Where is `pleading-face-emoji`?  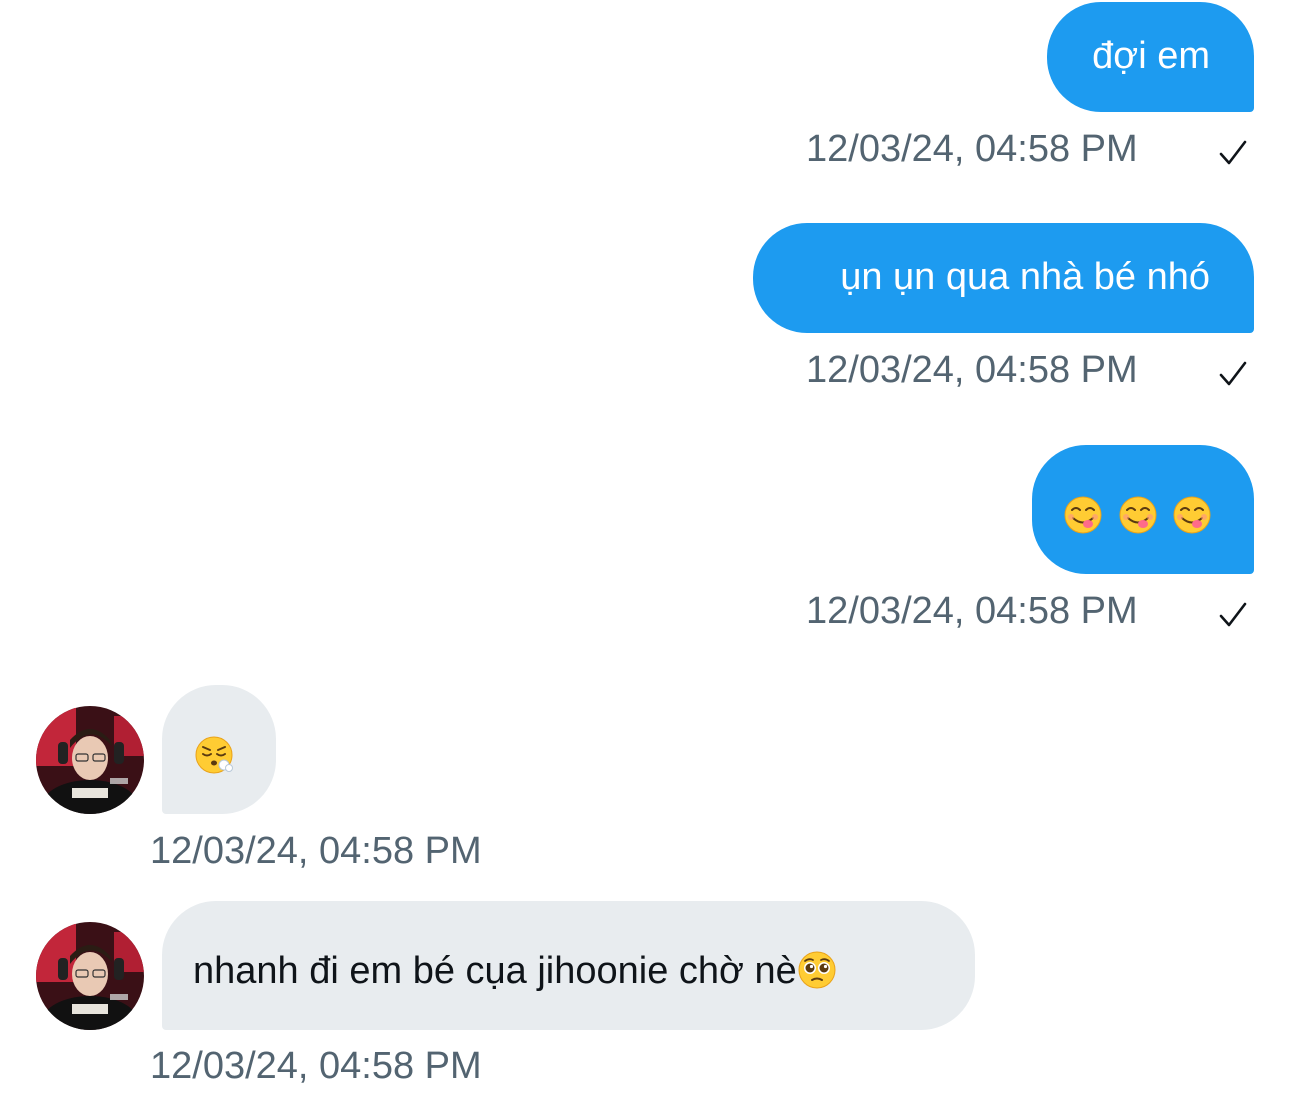 pleading-face-emoji is located at coordinates (817, 970).